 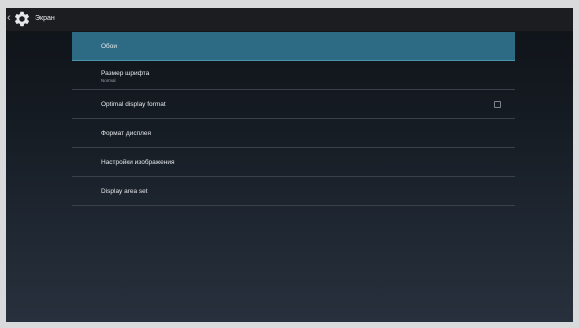 I want to click on item-label: Обои, so click(x=109, y=46).